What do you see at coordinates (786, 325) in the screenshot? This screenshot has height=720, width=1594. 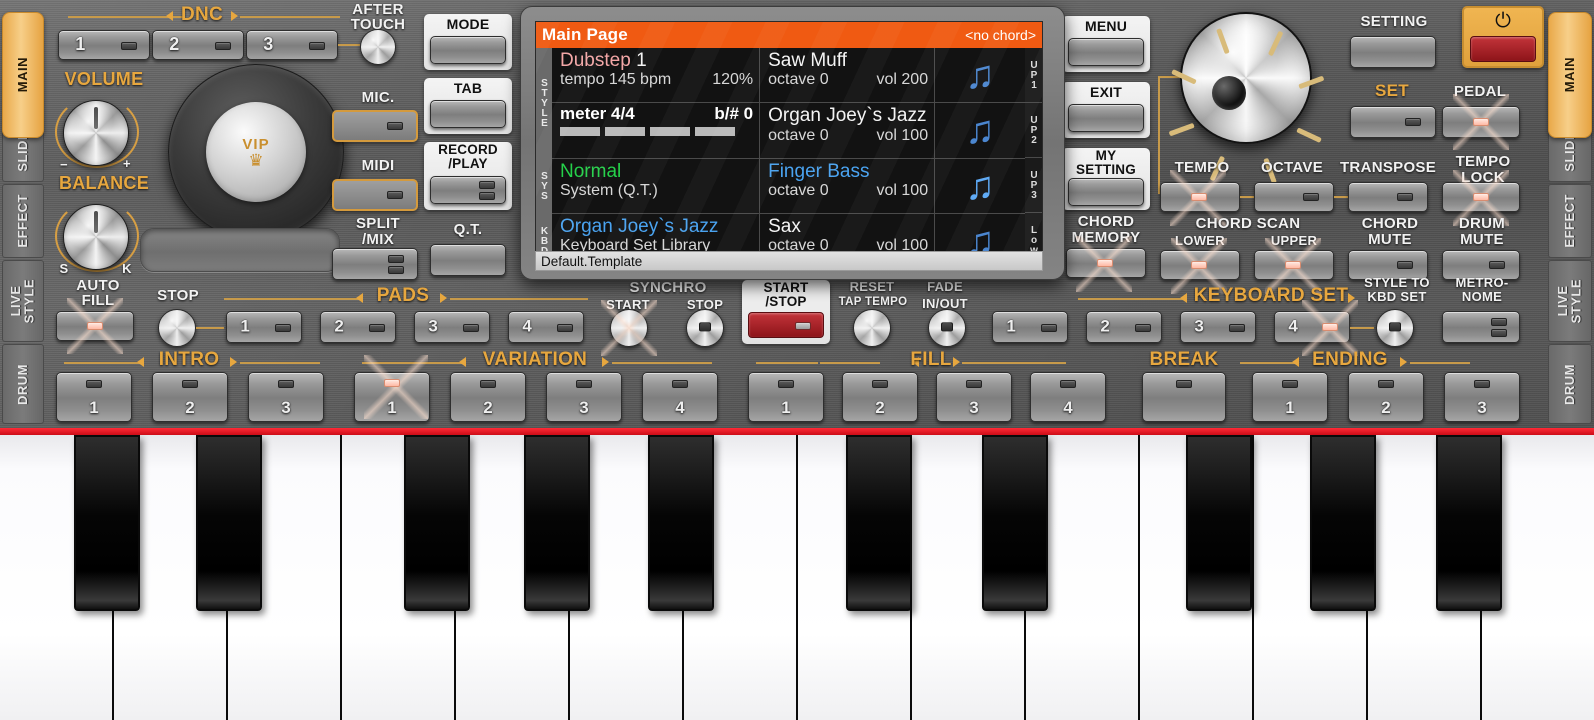 I see `start-stop-button` at bounding box center [786, 325].